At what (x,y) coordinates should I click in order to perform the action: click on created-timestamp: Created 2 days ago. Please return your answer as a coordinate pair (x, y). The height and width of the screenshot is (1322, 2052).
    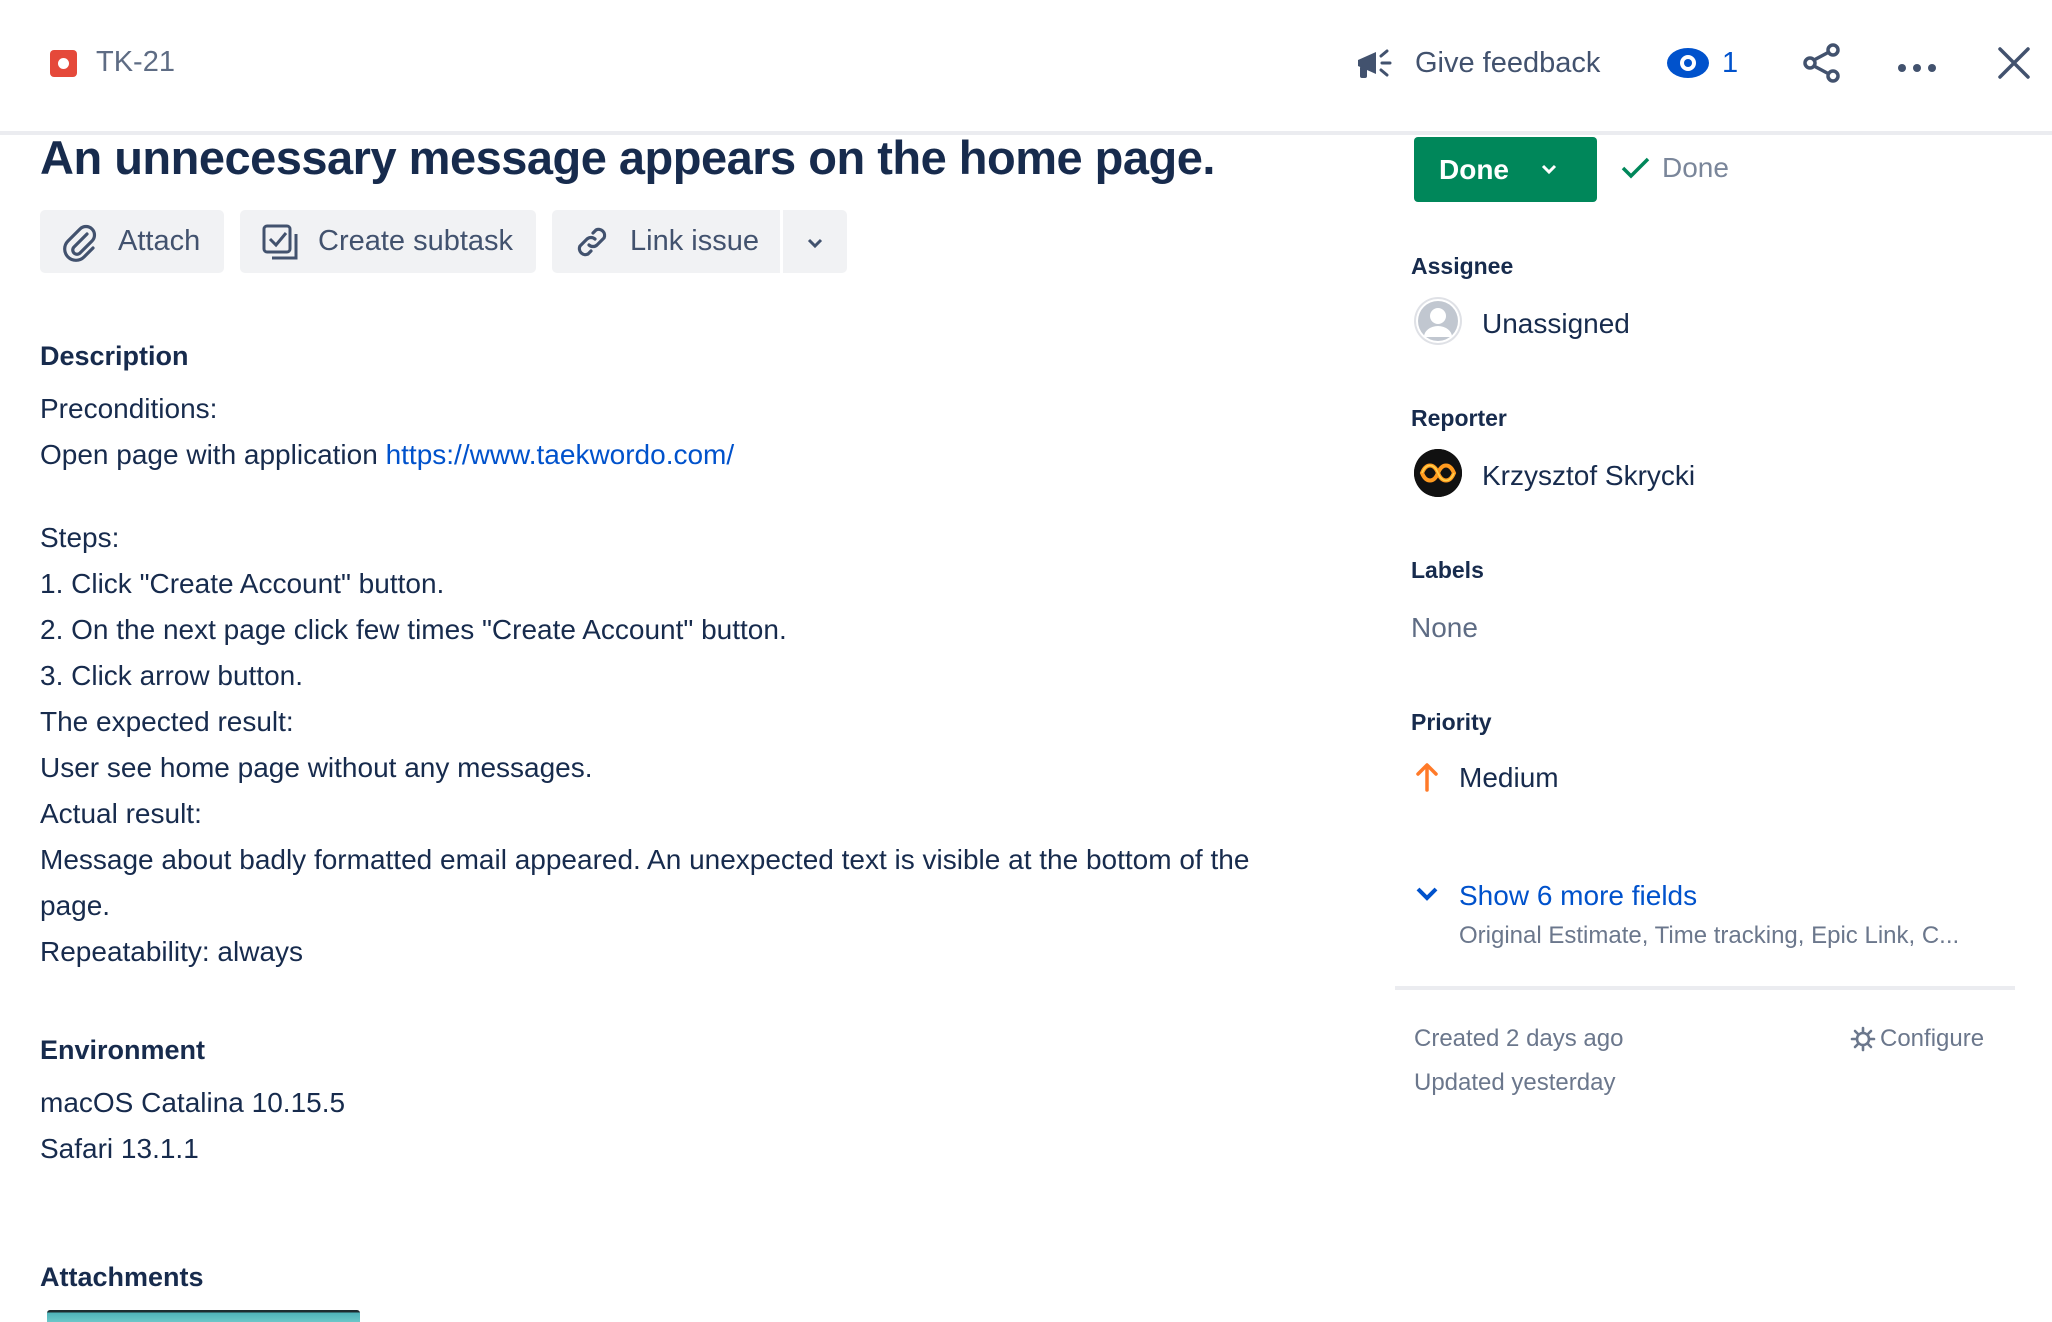
    Looking at the image, I should click on (1519, 1038).